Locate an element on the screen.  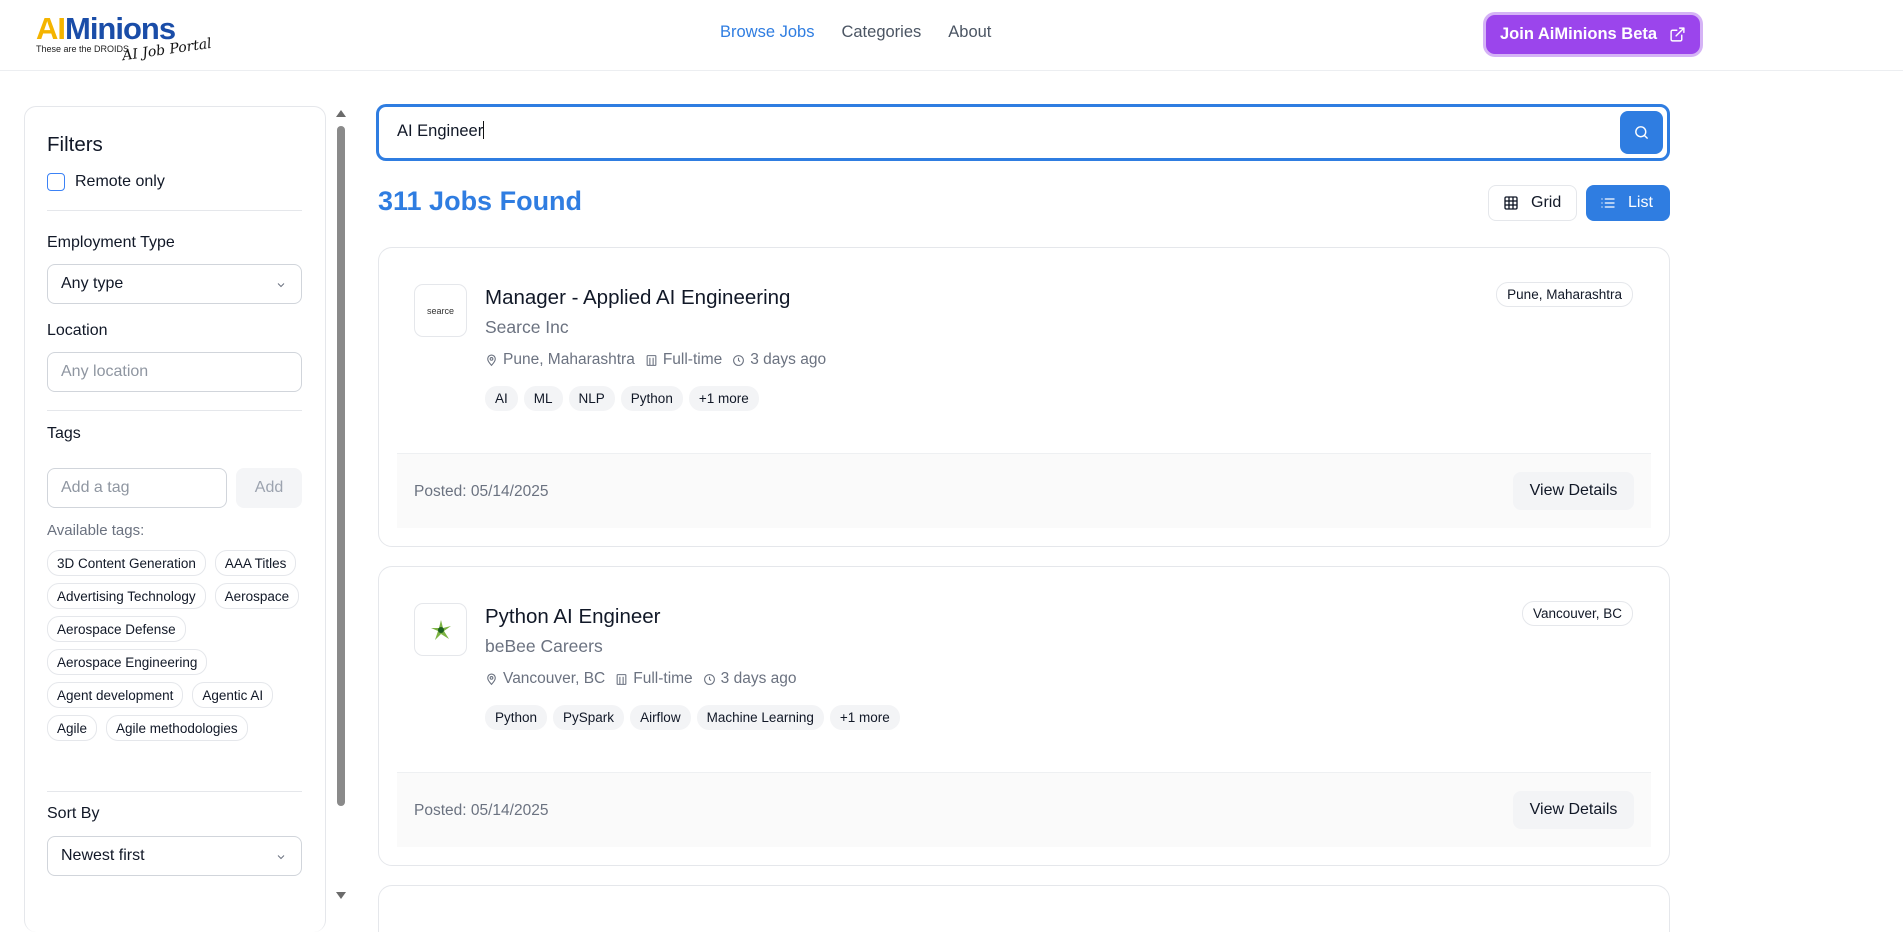
available-tags-label: Available tags: is located at coordinates (96, 530).